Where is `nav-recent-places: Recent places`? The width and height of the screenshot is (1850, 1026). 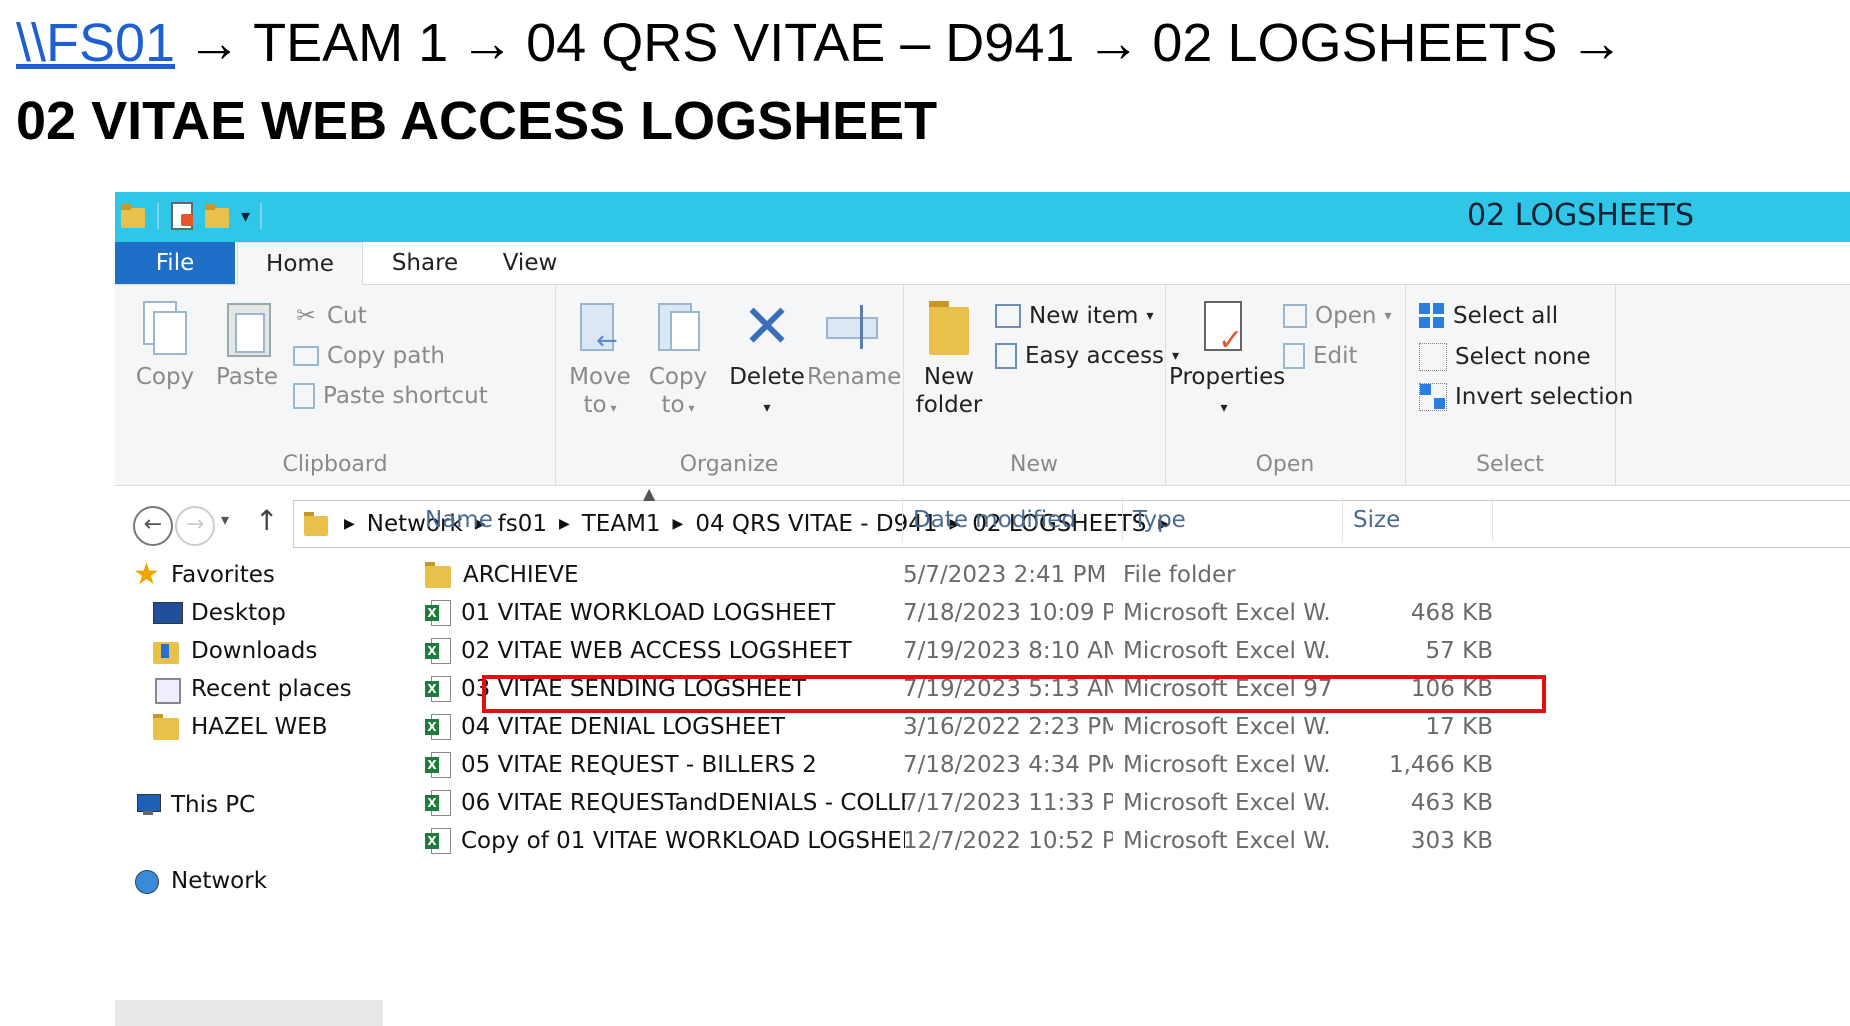 nav-recent-places: Recent places is located at coordinates (252, 690).